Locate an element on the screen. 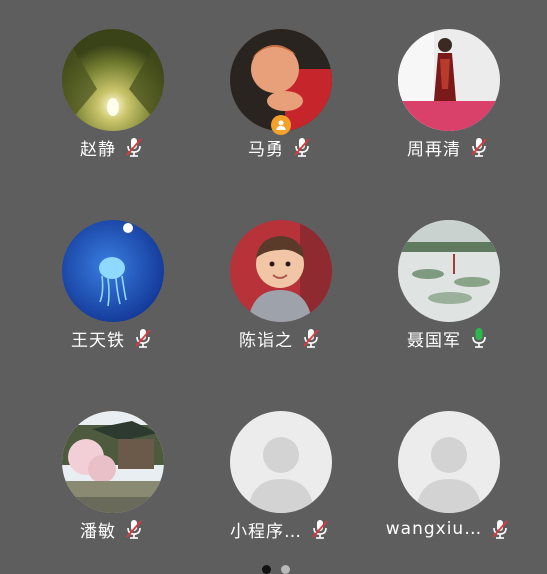 This screenshot has height=574, width=547. participant-tile: 王天铁 is located at coordinates (112, 295).